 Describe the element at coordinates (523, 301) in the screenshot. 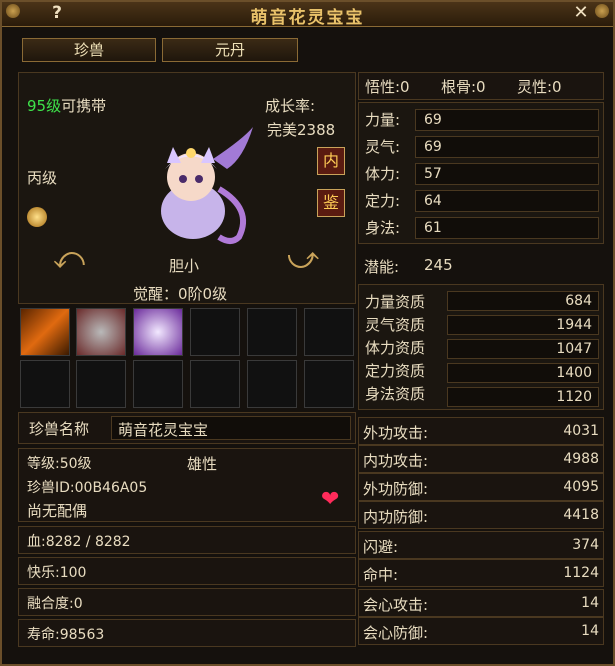

I see `apt-bar-strength: 684` at that location.